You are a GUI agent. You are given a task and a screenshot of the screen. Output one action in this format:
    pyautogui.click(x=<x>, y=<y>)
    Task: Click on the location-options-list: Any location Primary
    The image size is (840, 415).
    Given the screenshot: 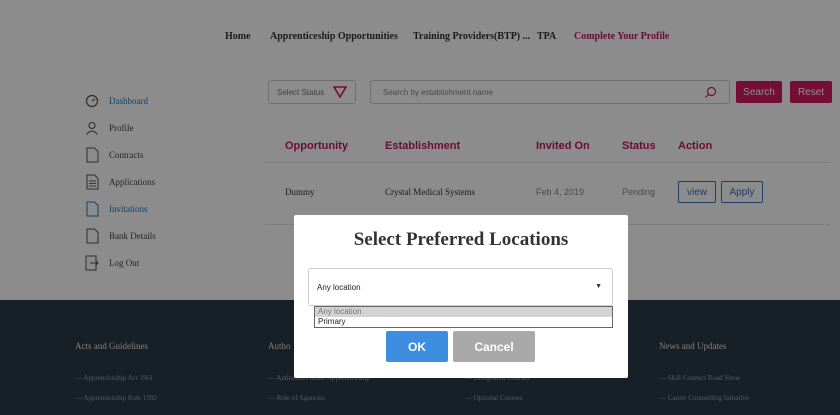 What is the action you would take?
    pyautogui.click(x=463, y=317)
    